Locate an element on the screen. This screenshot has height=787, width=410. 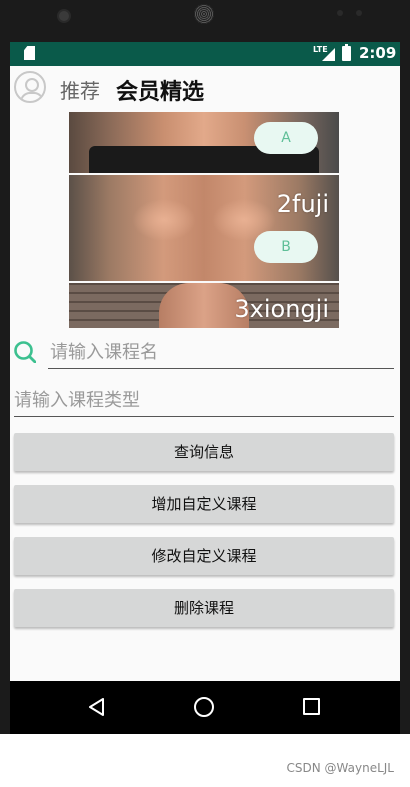
signal-icon is located at coordinates (328, 54).